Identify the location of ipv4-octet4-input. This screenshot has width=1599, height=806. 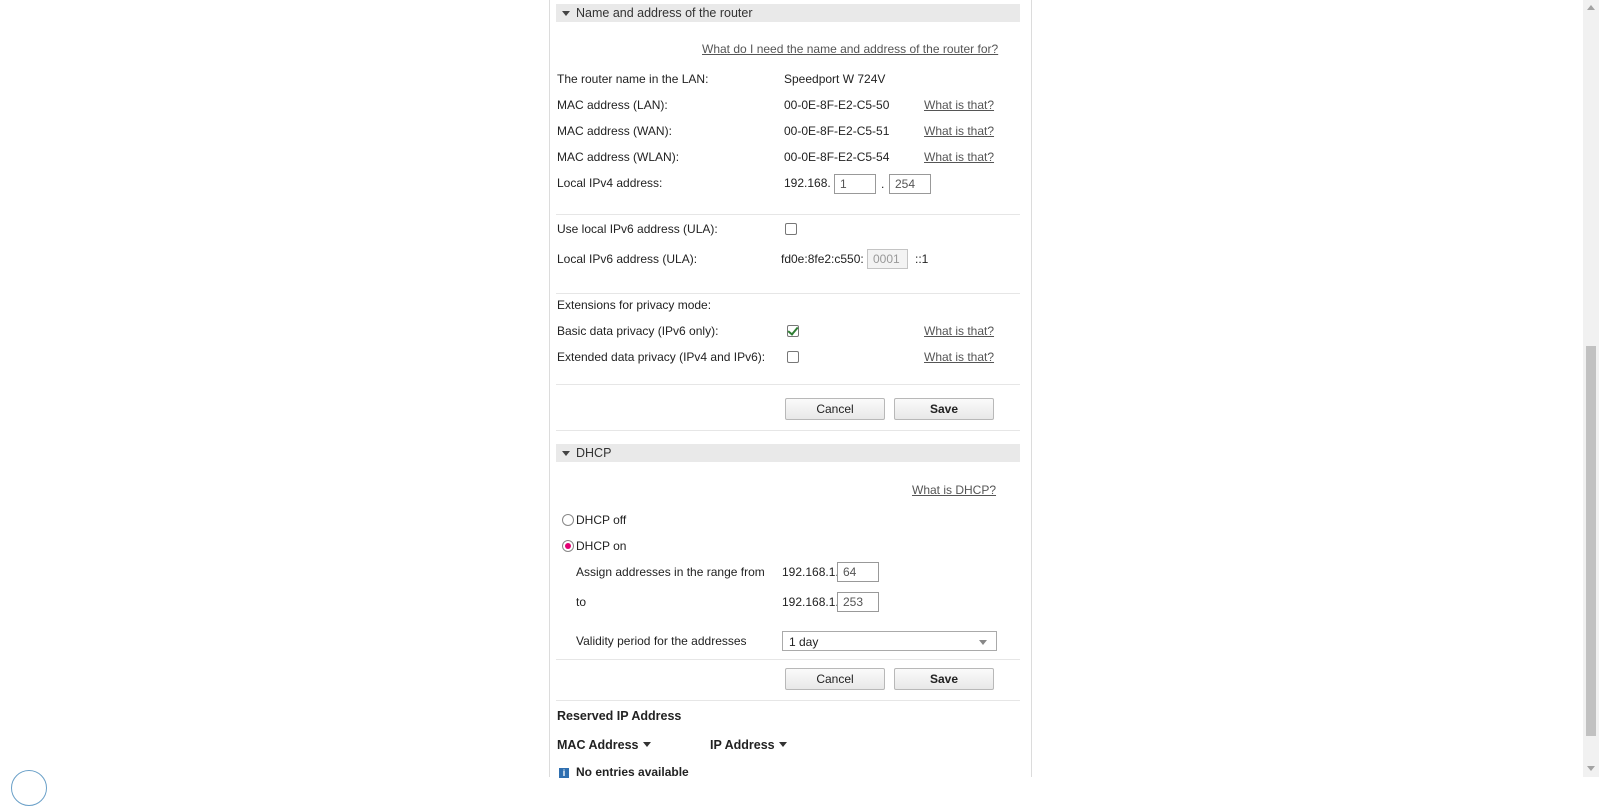
(910, 184).